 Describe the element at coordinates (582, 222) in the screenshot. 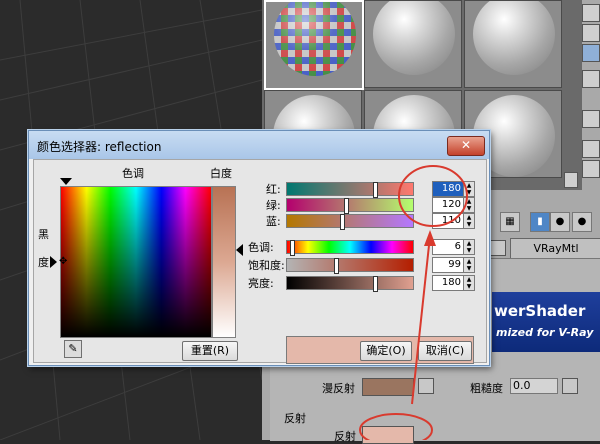

I see `go-parent-icon: ●` at that location.